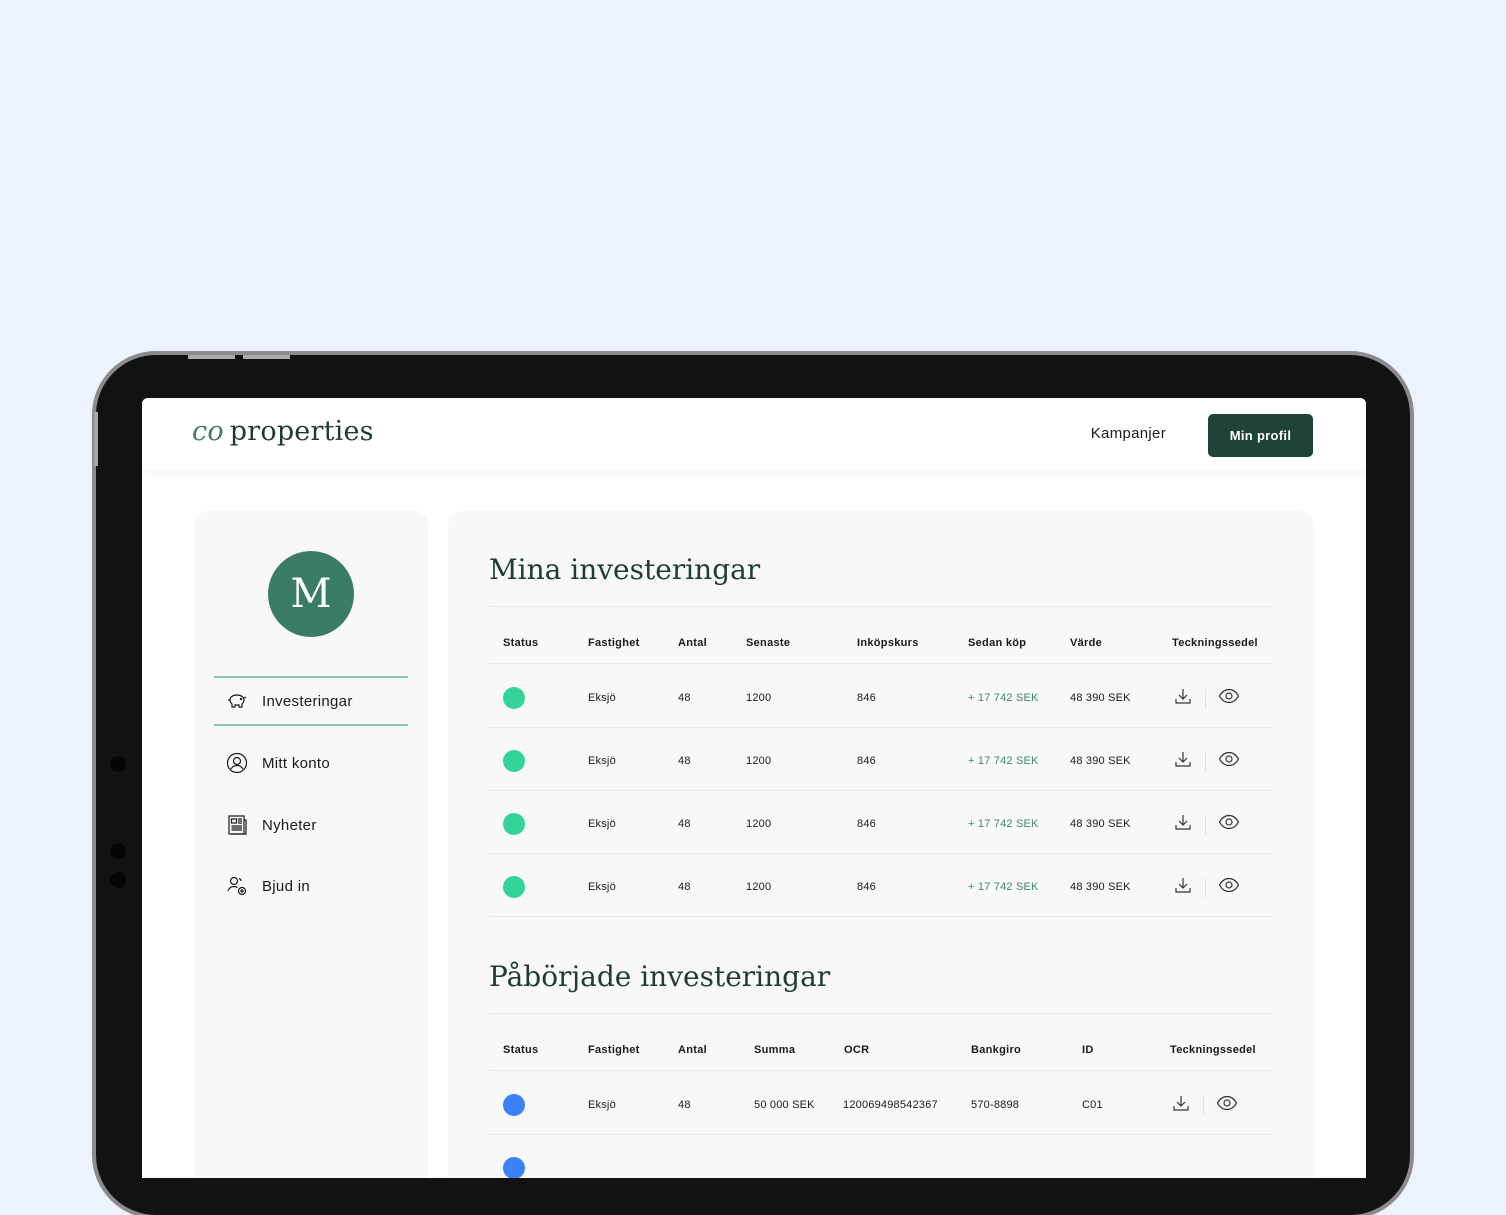 Image resolution: width=1506 pixels, height=1215 pixels. What do you see at coordinates (768, 643) in the screenshot?
I see `column-header-senaste: Senaste` at bounding box center [768, 643].